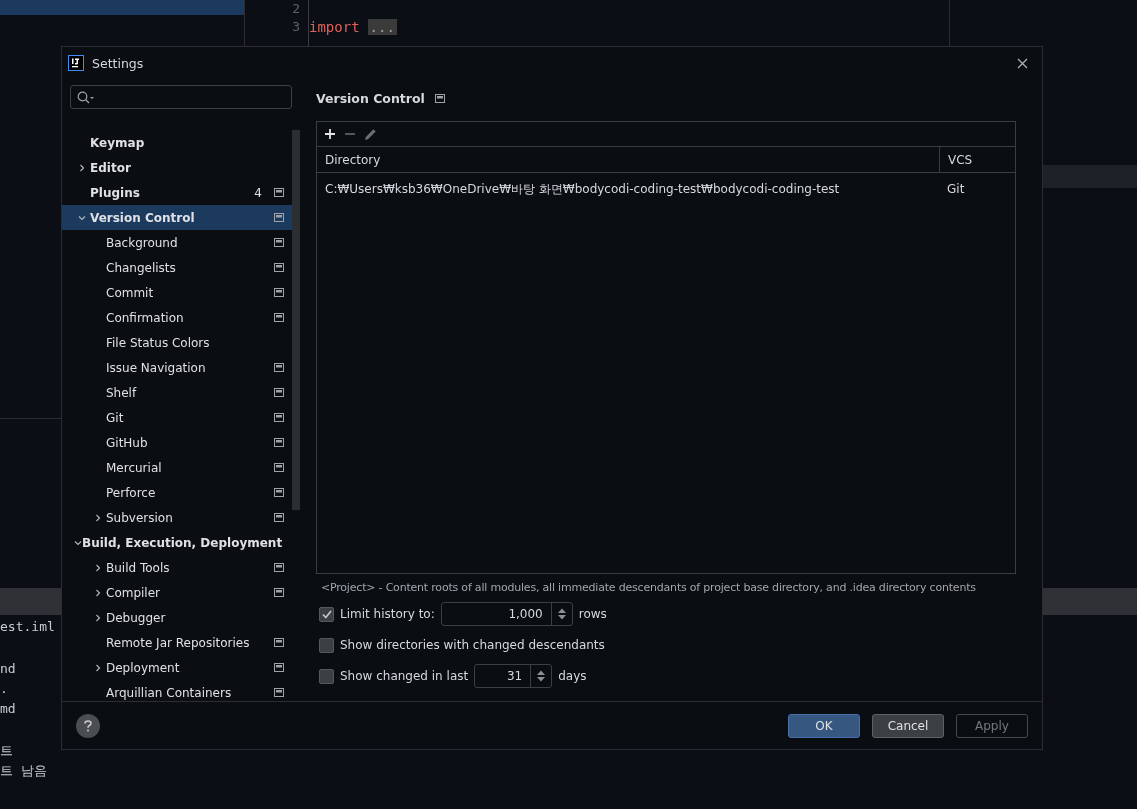 Image resolution: width=1137 pixels, height=809 pixels. What do you see at coordinates (334, 27) in the screenshot?
I see `code-keyword: import` at bounding box center [334, 27].